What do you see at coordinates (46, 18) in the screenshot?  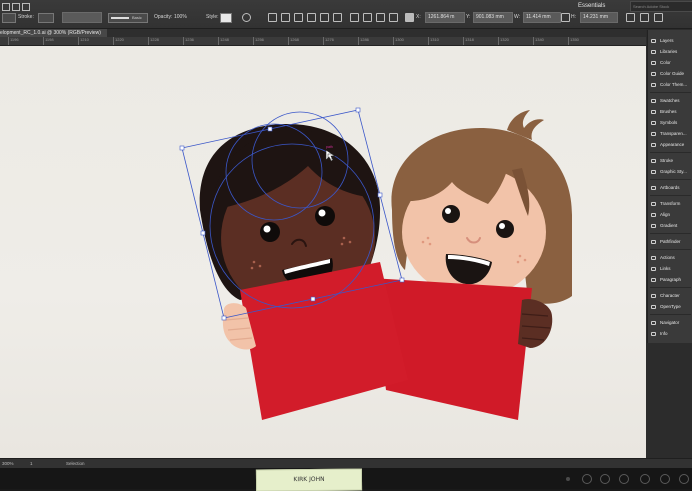 I see `stroke-weight-dropdown` at bounding box center [46, 18].